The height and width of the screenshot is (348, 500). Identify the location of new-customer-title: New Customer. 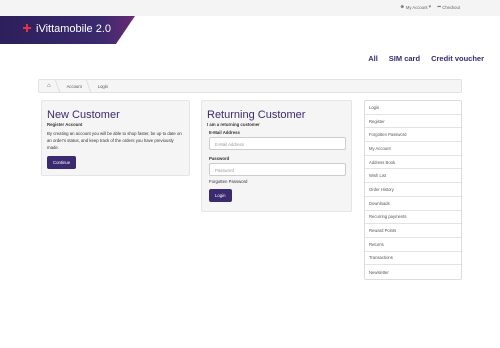
(83, 115).